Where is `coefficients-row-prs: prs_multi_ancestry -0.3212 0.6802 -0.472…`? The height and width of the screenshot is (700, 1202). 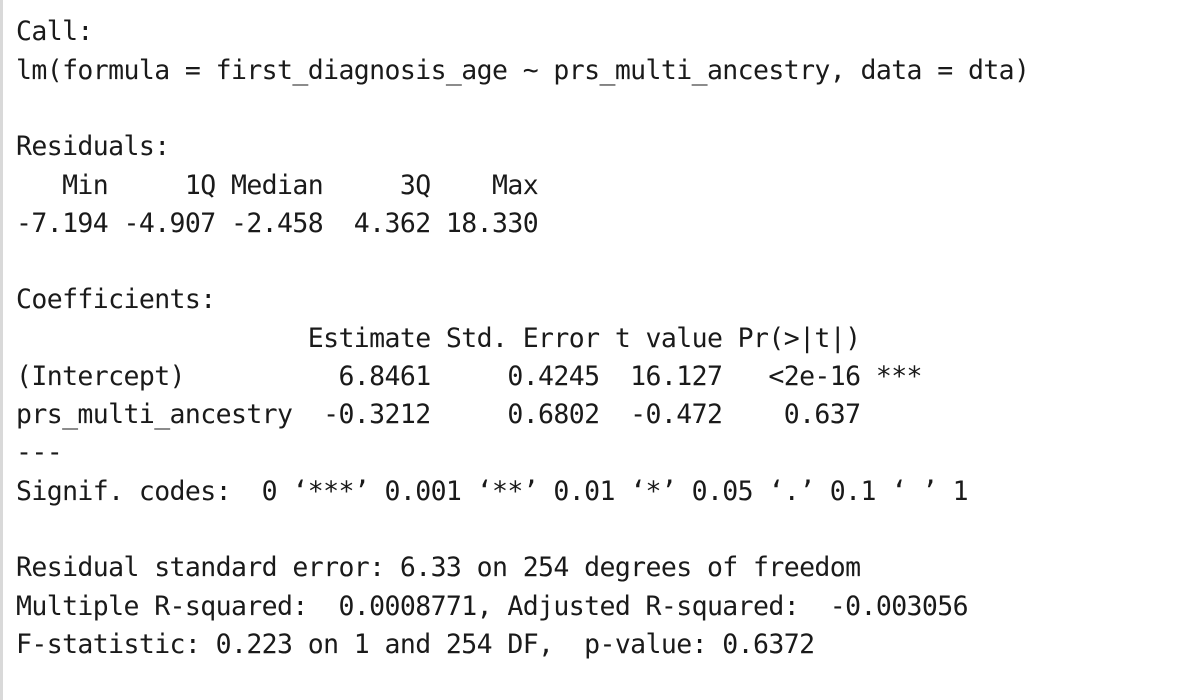
coefficients-row-prs: prs_multi_ancestry -0.3212 0.6802 -0.472… is located at coordinates (469, 414).